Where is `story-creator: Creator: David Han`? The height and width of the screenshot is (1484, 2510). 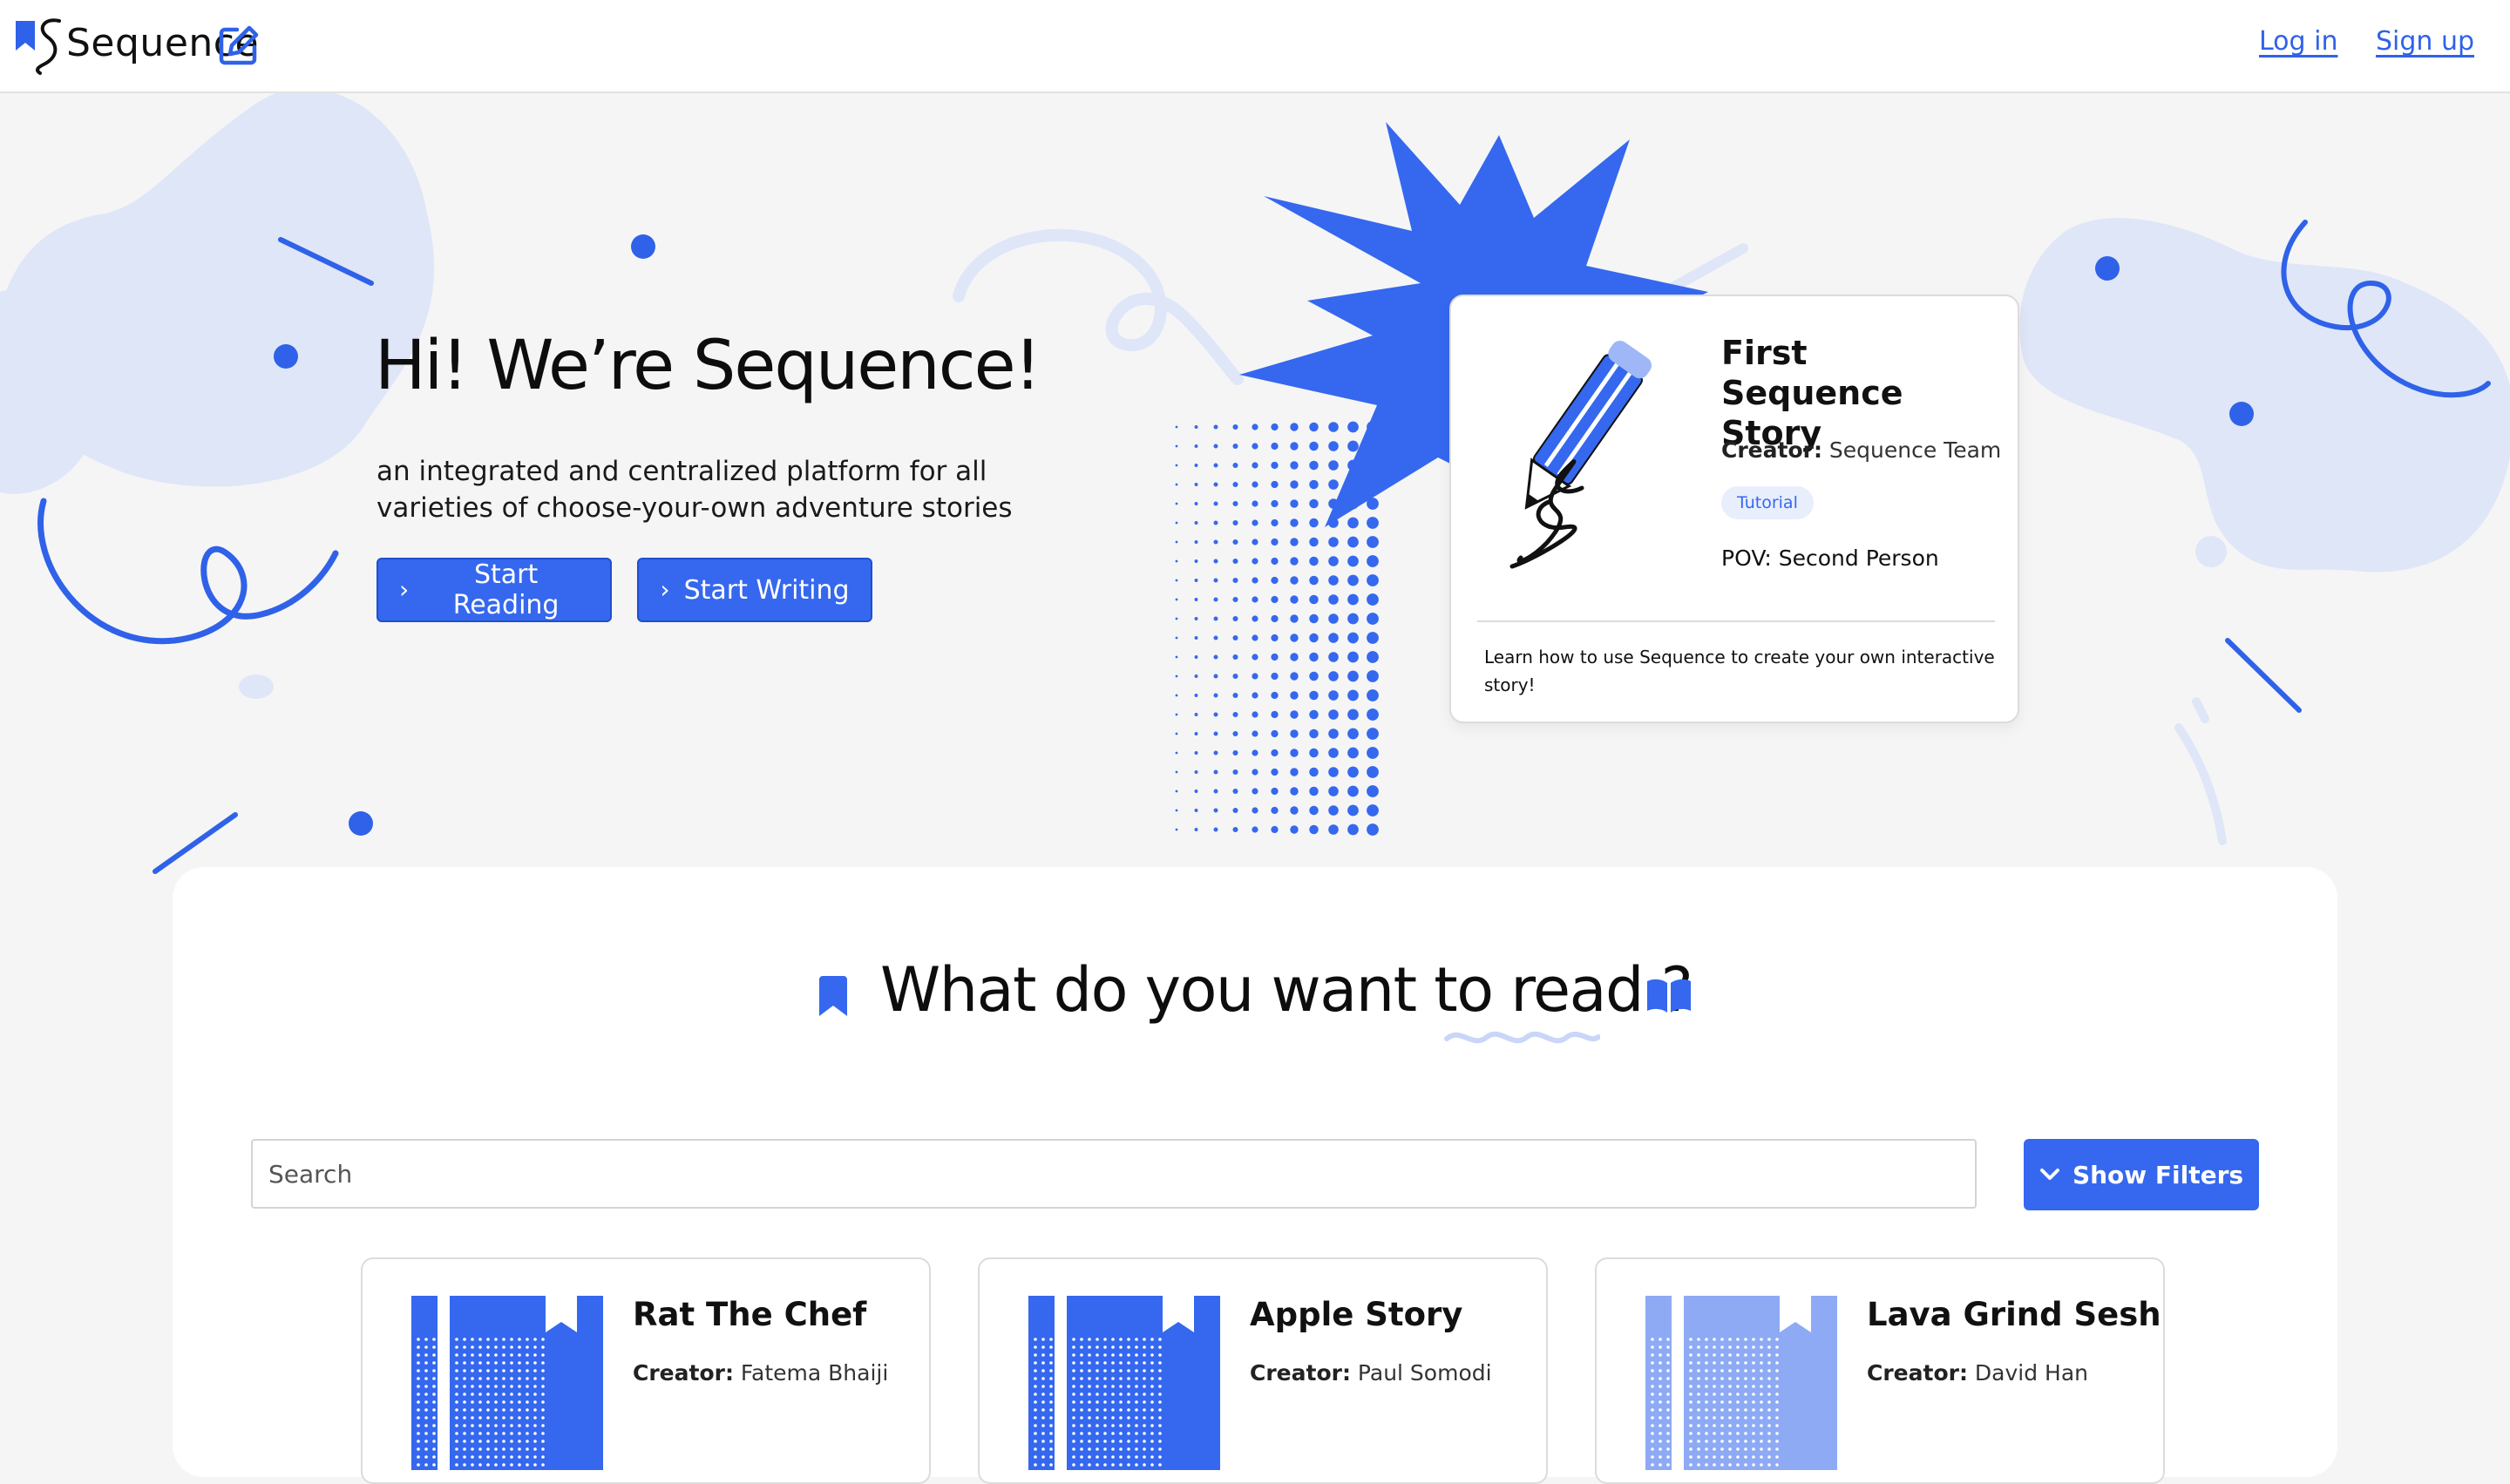
story-creator: Creator: David Han is located at coordinates (1977, 1373).